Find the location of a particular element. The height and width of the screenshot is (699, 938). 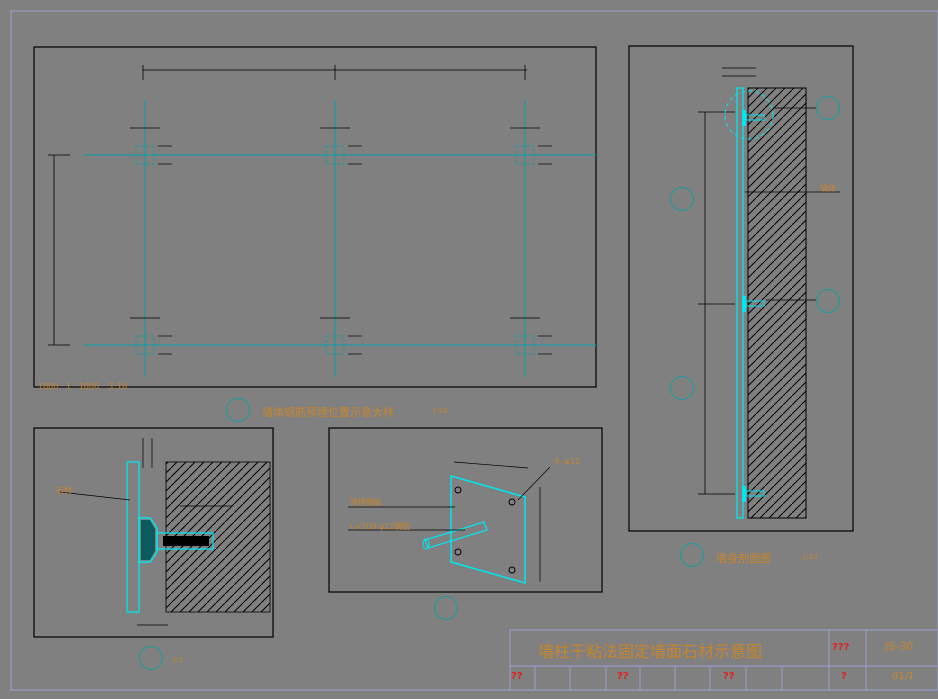

panel-b-caption: 墙身剖面图 is located at coordinates (743, 558).